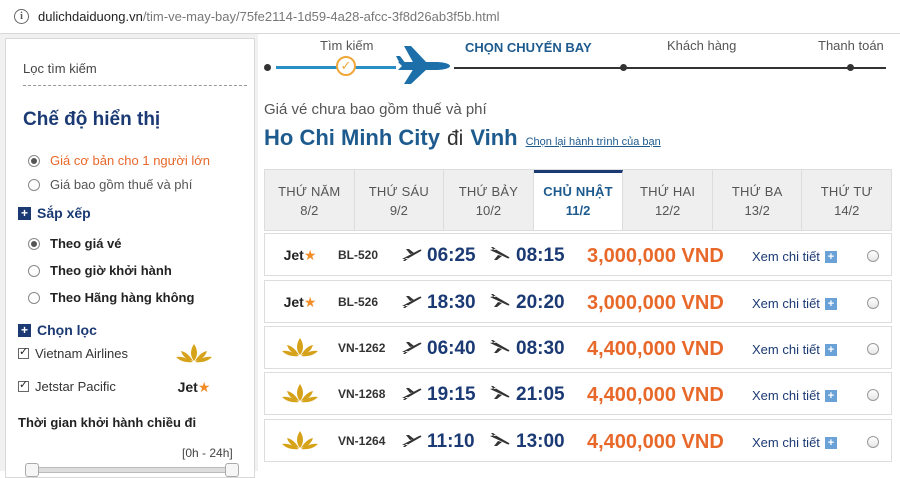  Describe the element at coordinates (668, 191) in the screenshot. I see `tab-day: THỨ HAI` at that location.